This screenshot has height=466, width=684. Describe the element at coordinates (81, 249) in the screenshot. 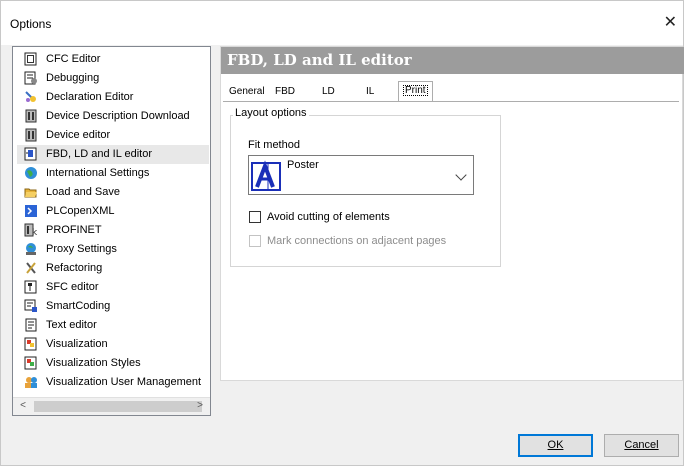

I see `tree-item-label: Proxy Settings` at that location.